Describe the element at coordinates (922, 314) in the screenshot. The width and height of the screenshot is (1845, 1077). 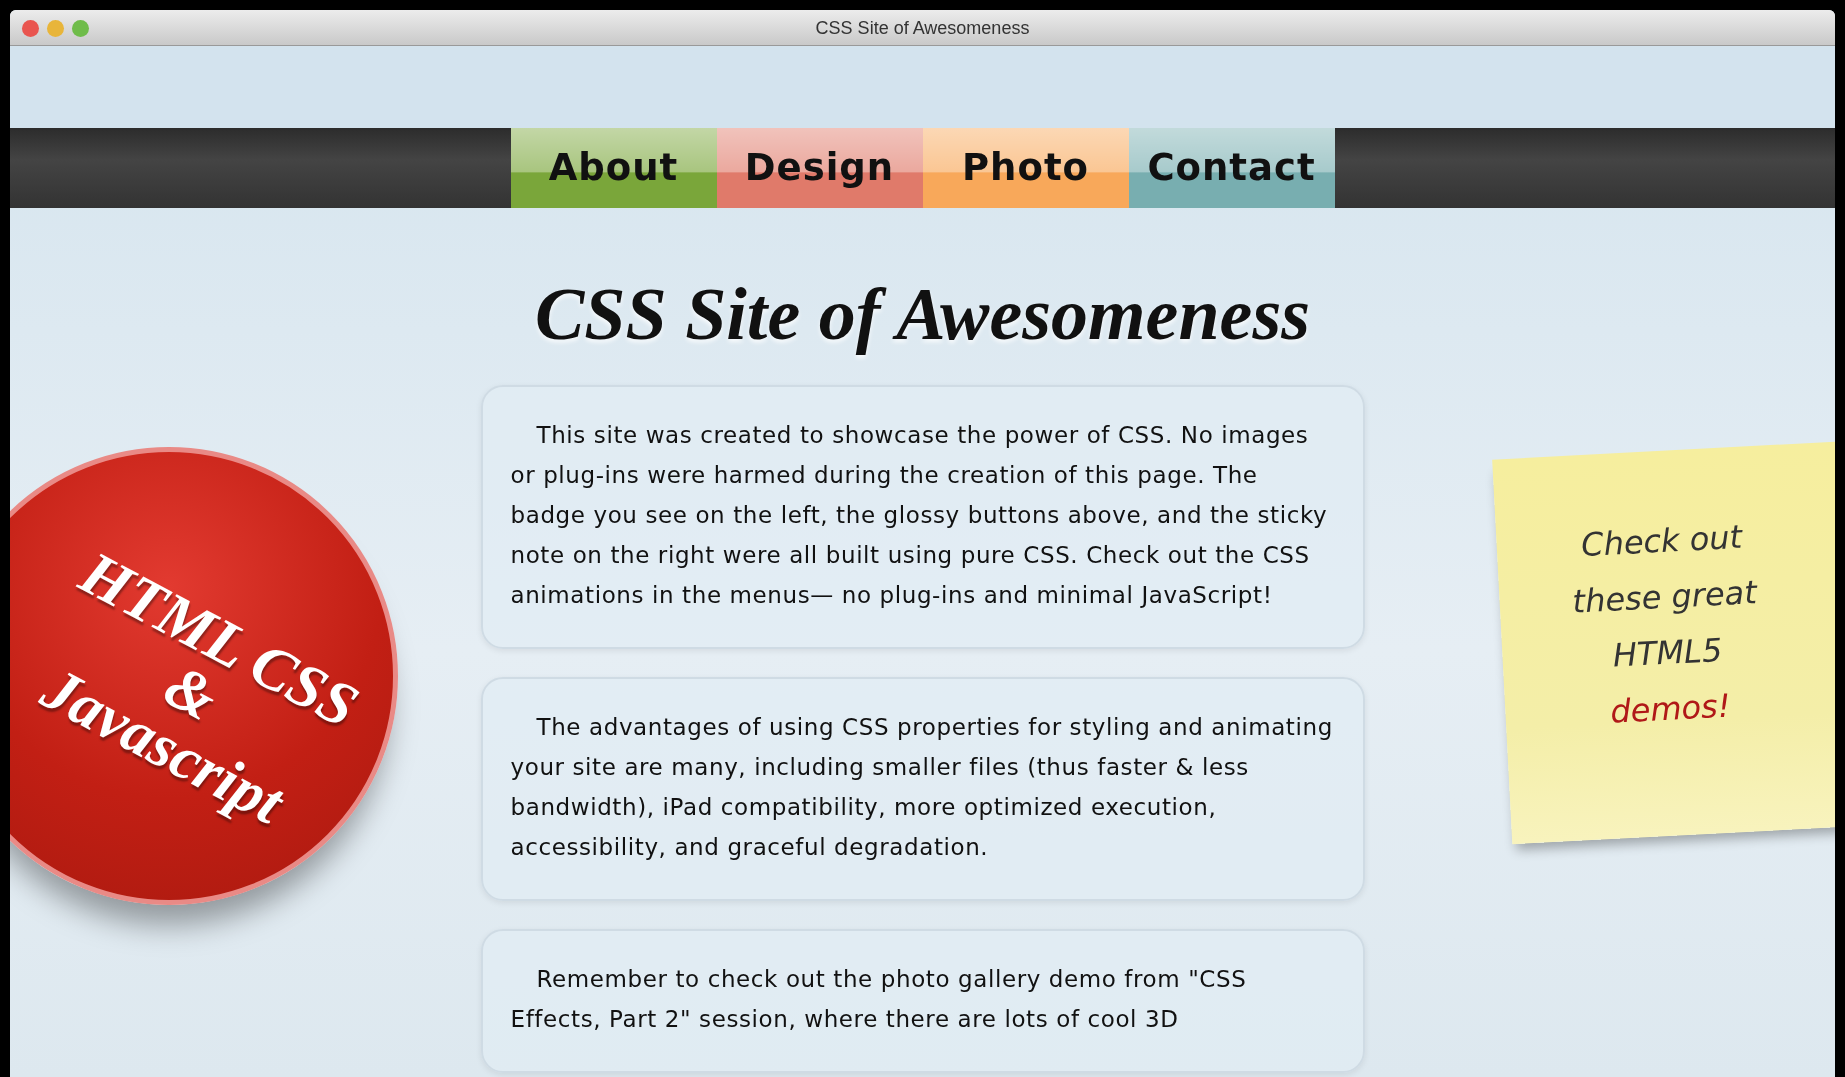
I see `page-heading: CSS Site of Awesomeness` at that location.